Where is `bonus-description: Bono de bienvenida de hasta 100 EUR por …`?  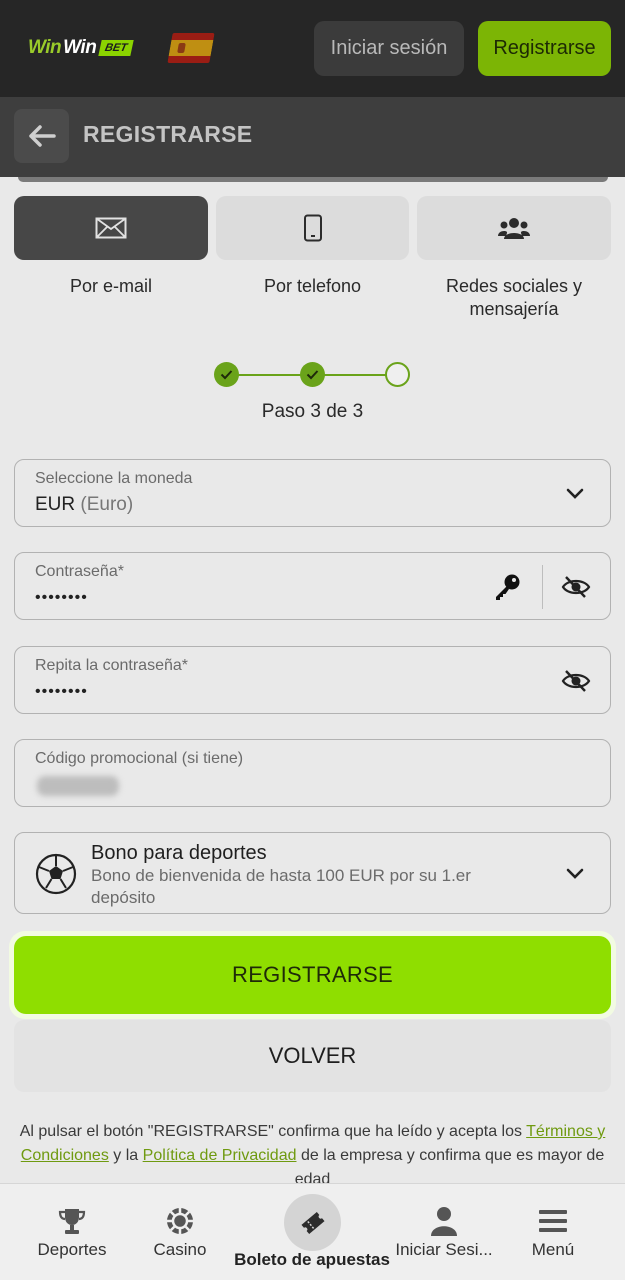 bonus-description: Bono de bienvenida de hasta 100 EUR por … is located at coordinates (281, 886).